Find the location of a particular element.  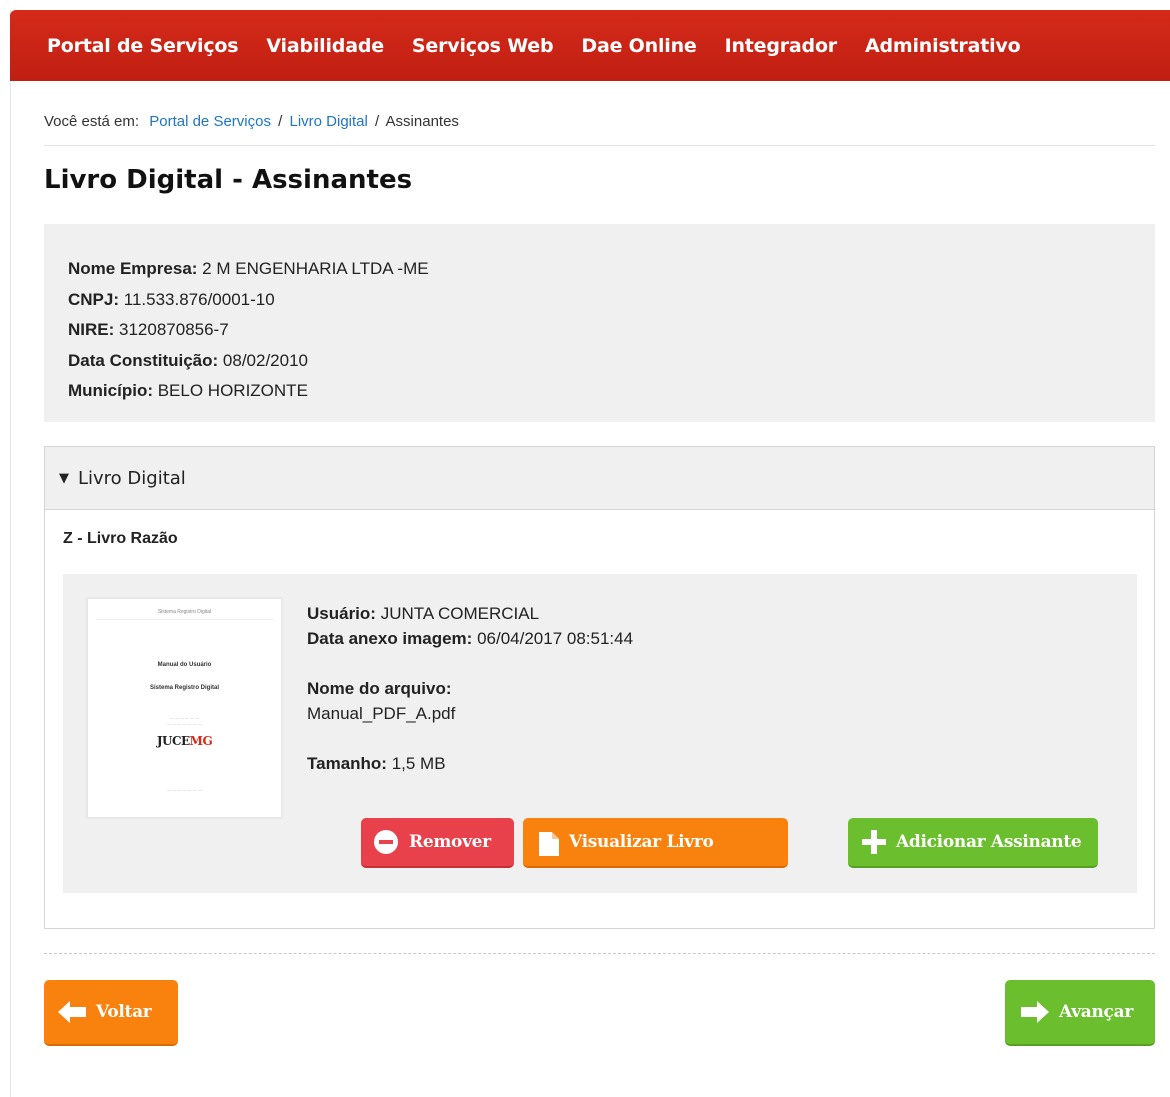

cnpj-row: CNPJ: 11.533.876/0001-10 is located at coordinates (611, 300).